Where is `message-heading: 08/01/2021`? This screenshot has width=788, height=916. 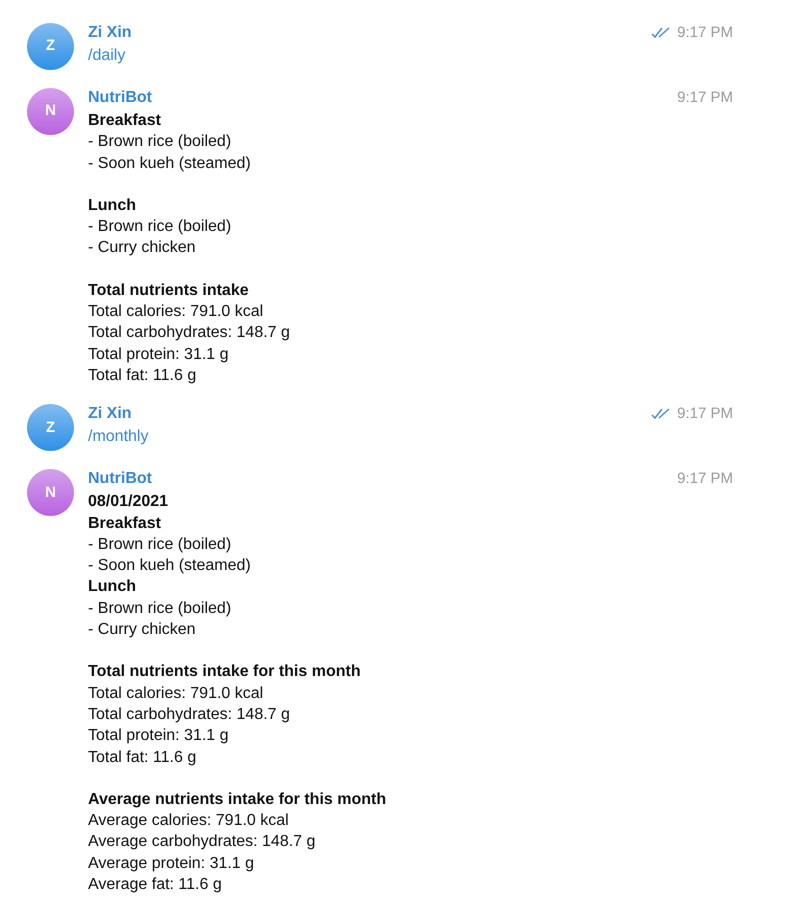
message-heading: 08/01/2021 is located at coordinates (129, 502).